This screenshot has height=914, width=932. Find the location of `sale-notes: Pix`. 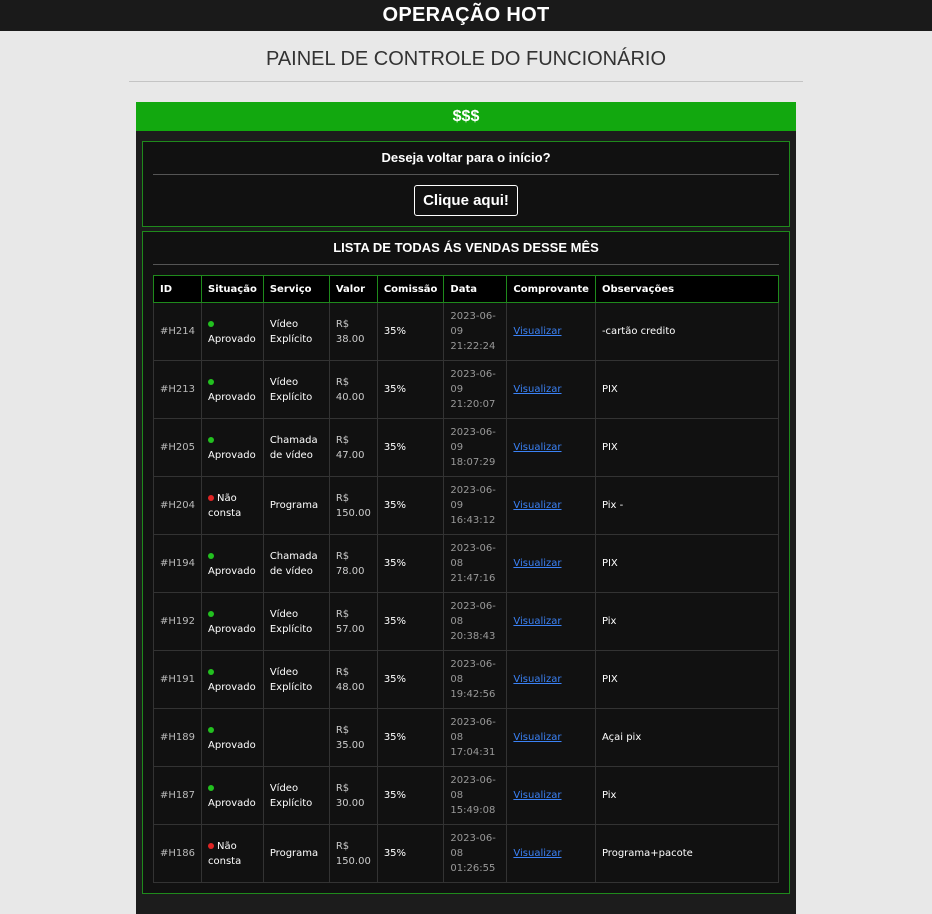

sale-notes: Pix is located at coordinates (687, 621).